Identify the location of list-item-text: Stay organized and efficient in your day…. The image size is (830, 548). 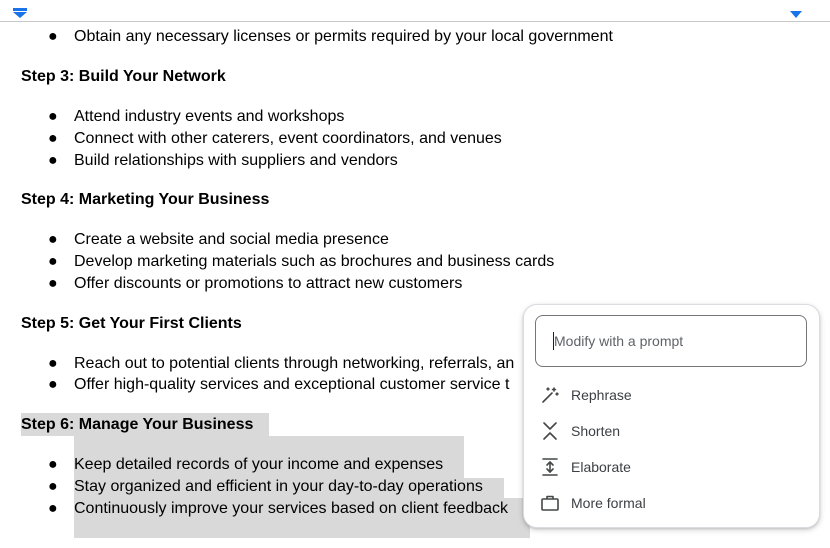
(278, 486).